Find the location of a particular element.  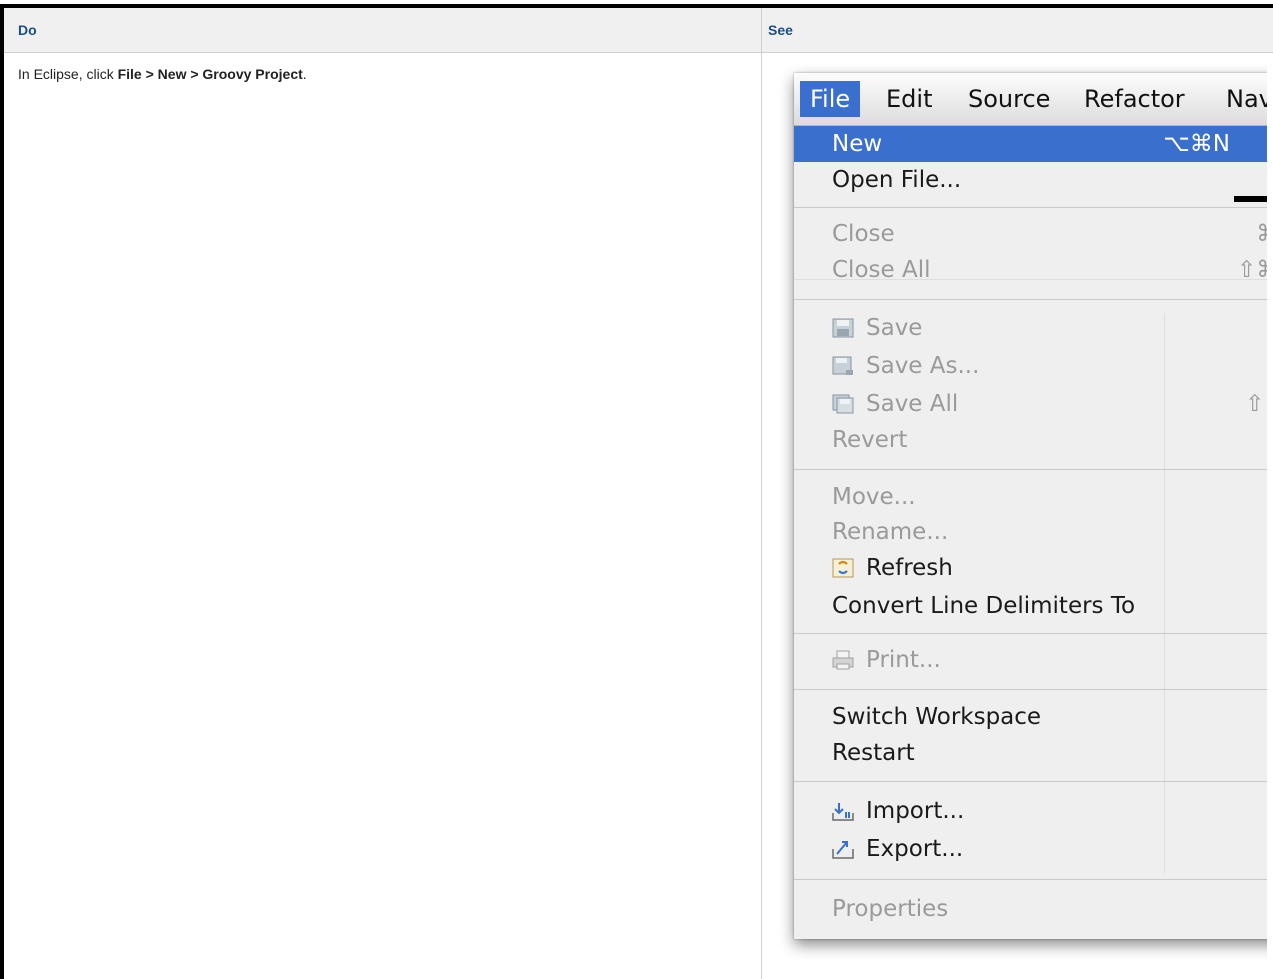

menu-item-label: Switch Workspace is located at coordinates (937, 717).